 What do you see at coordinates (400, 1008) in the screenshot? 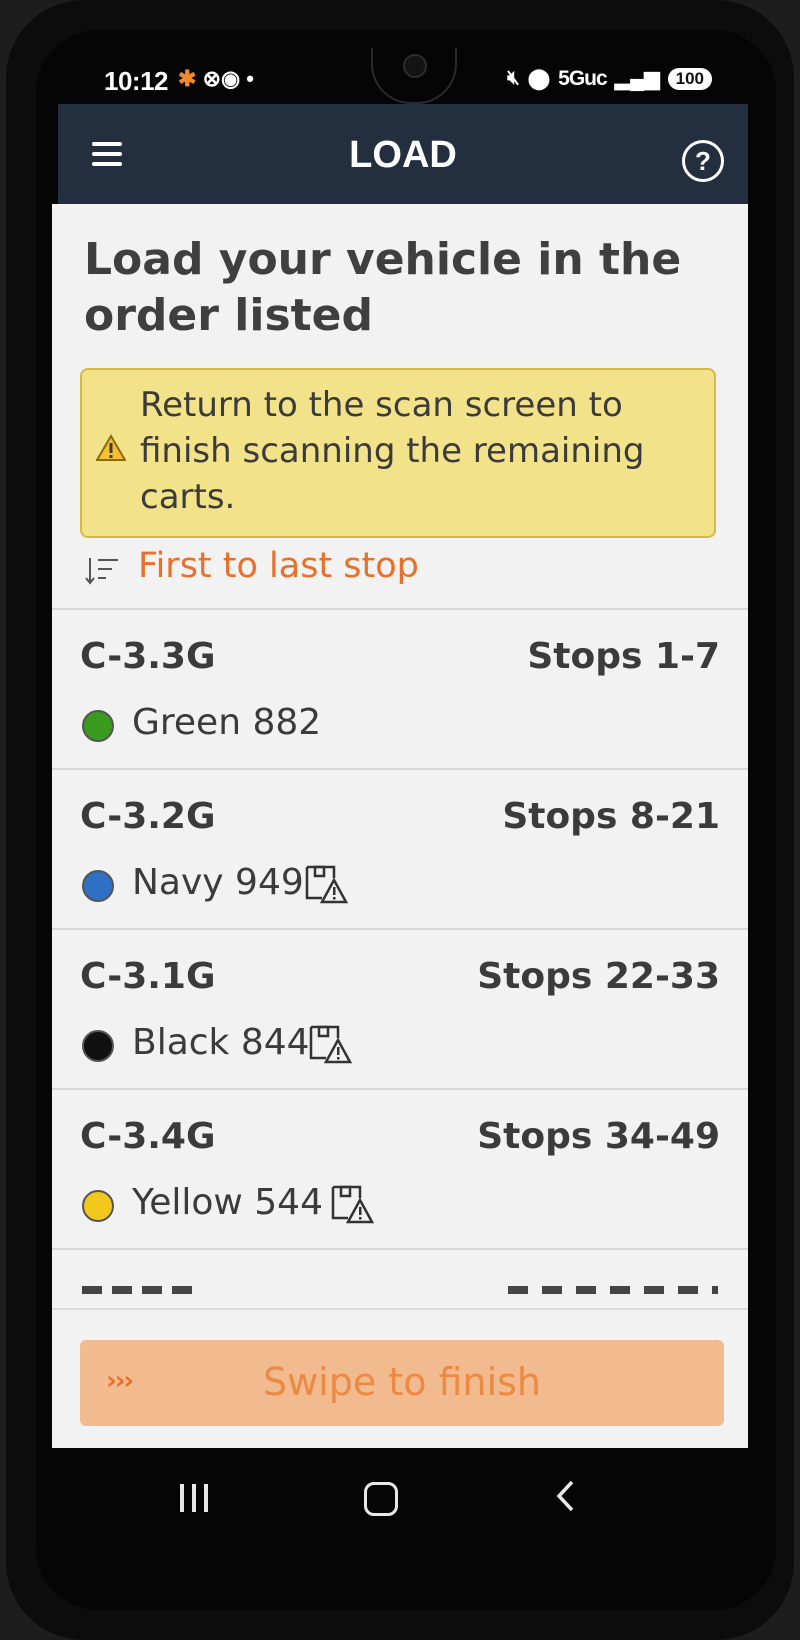
I see `cart-row: C-3.1G Stops 22-33 Black 844` at bounding box center [400, 1008].